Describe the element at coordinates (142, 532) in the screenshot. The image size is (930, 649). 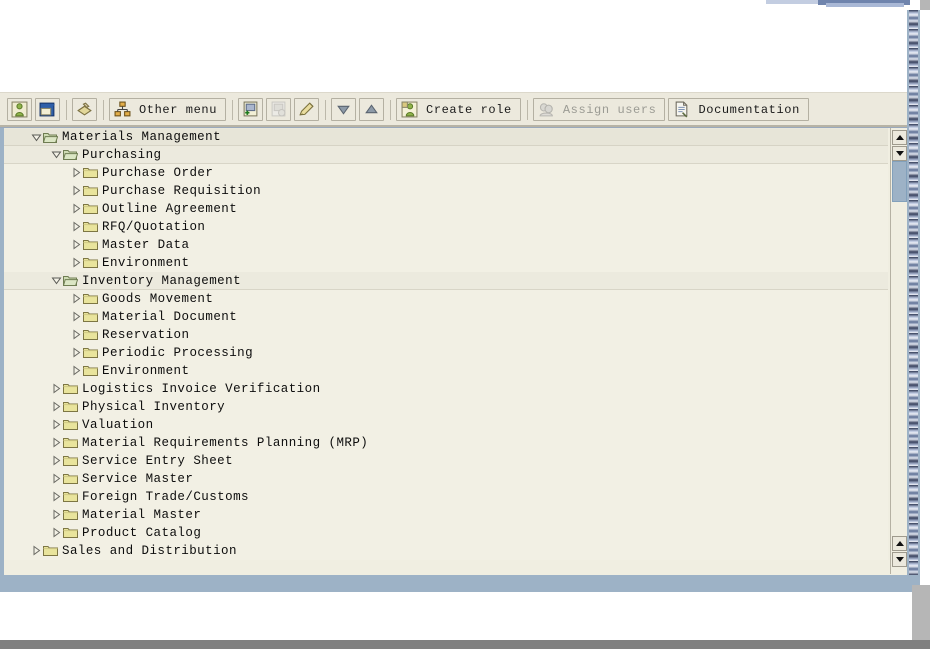
I see `tree-node-label: Product Catalog` at that location.